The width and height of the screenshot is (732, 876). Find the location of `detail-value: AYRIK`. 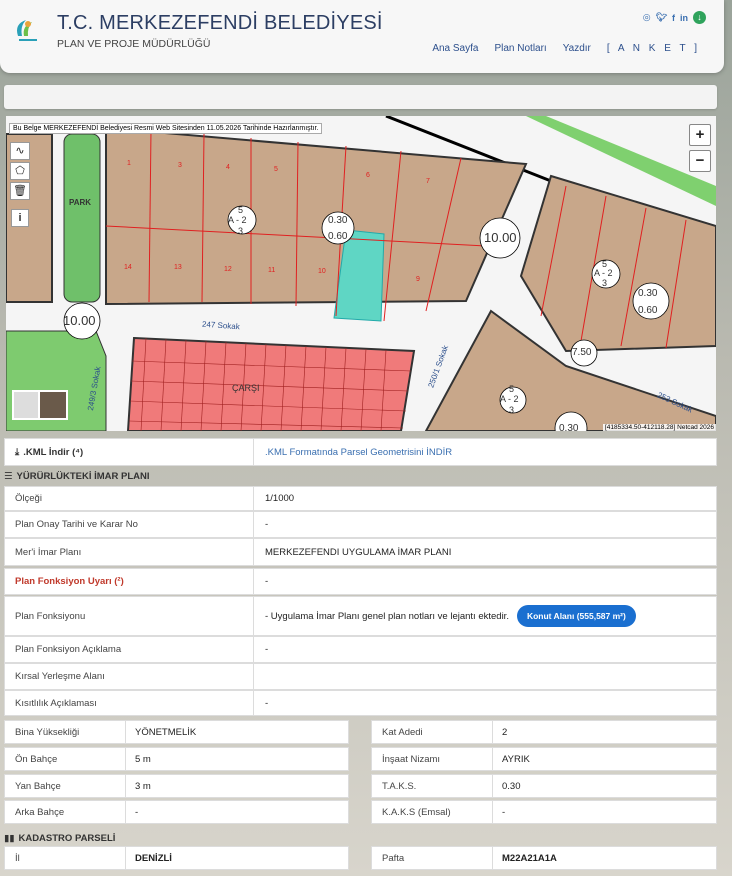

detail-value: AYRIK is located at coordinates (516, 759).